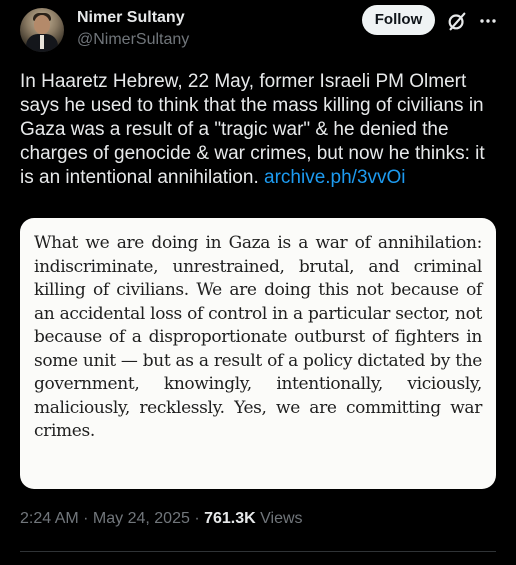 Image resolution: width=516 pixels, height=565 pixels. What do you see at coordinates (49, 518) in the screenshot?
I see `post-time: 2:24 AM` at bounding box center [49, 518].